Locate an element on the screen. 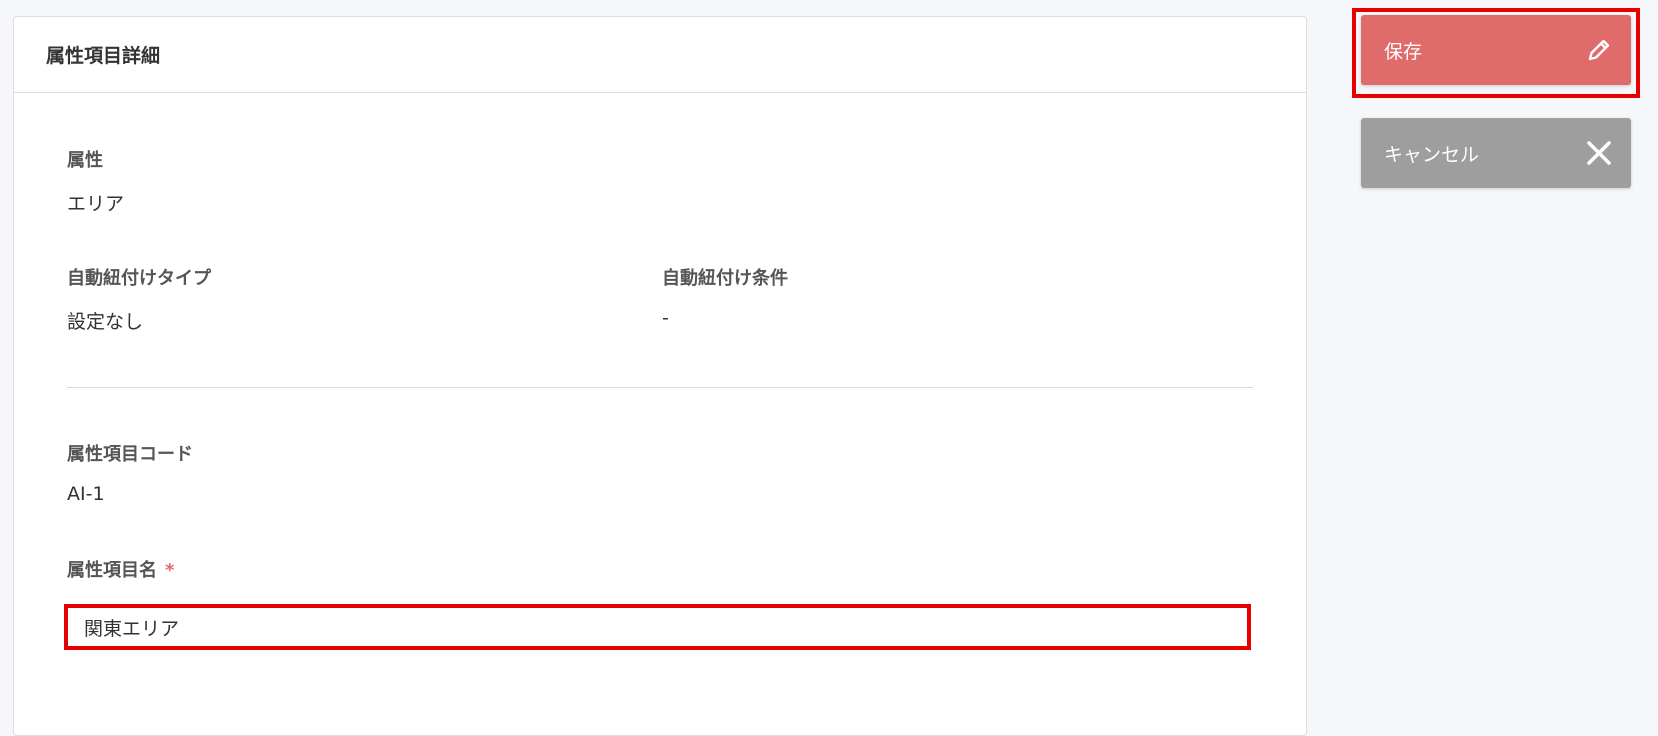  card-header: 属性項目詳細 is located at coordinates (660, 55).